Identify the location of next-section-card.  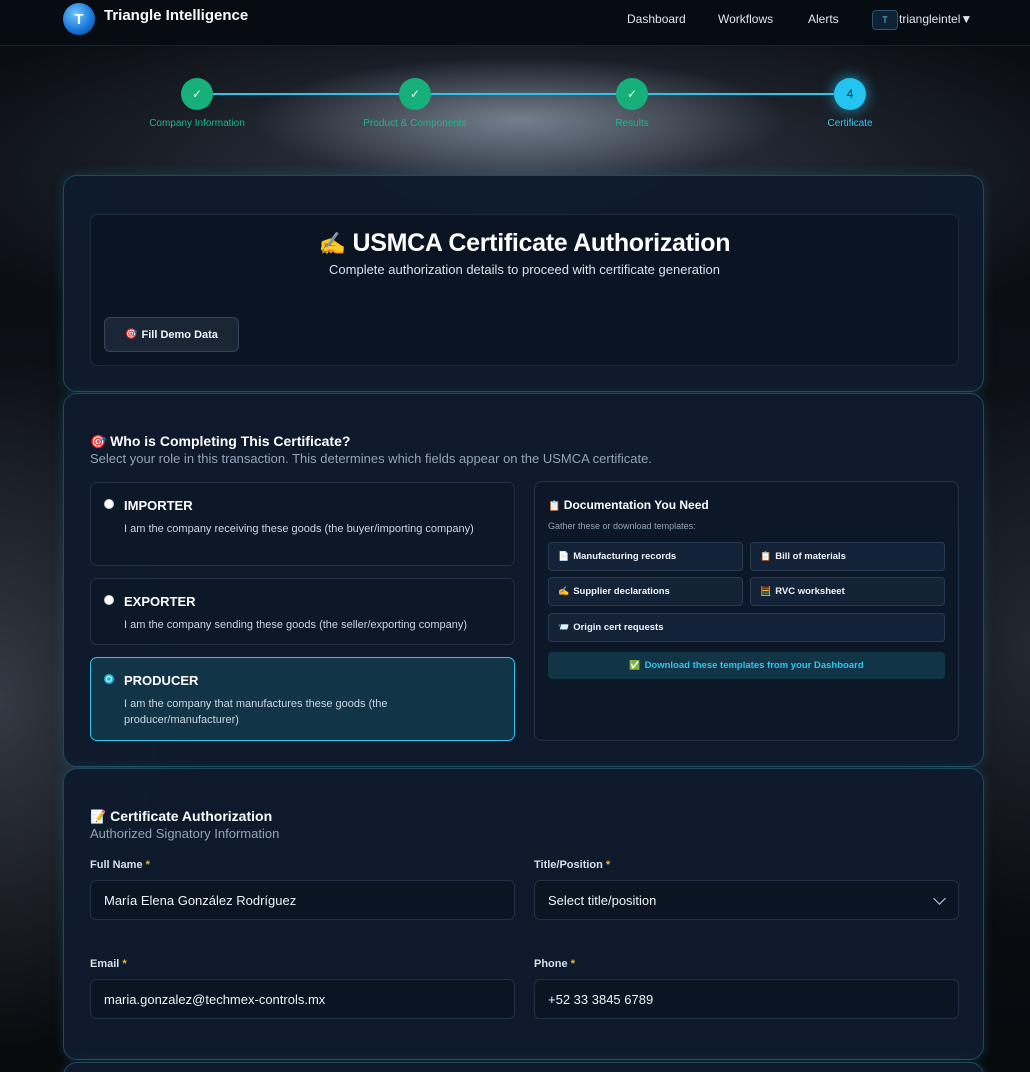
(523, 1067).